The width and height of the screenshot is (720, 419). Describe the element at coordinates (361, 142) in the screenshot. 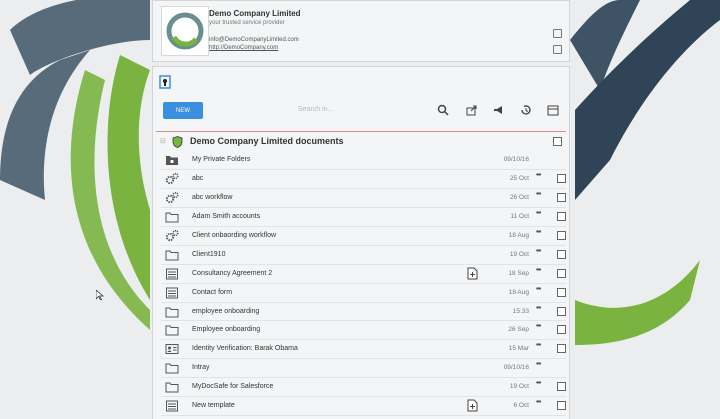

I see `folder-header: ⊟ Demo Company Limited documents` at that location.